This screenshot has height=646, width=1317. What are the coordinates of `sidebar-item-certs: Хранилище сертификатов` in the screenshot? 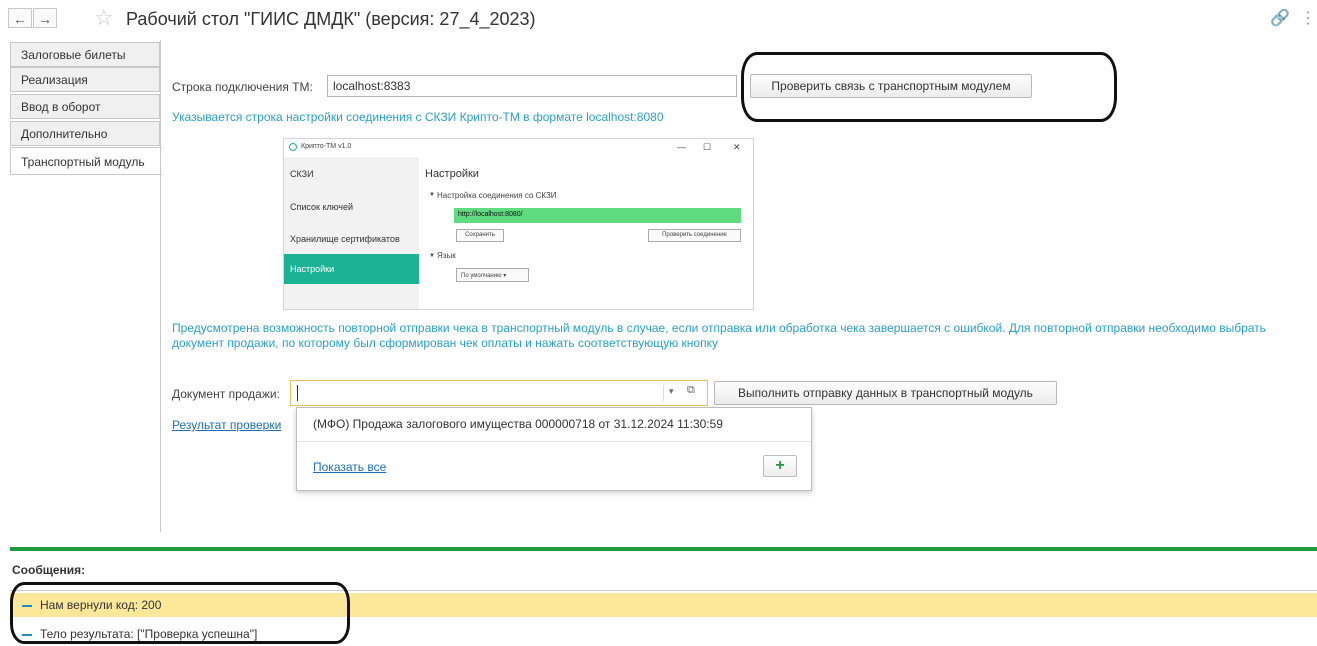 It's located at (345, 239).